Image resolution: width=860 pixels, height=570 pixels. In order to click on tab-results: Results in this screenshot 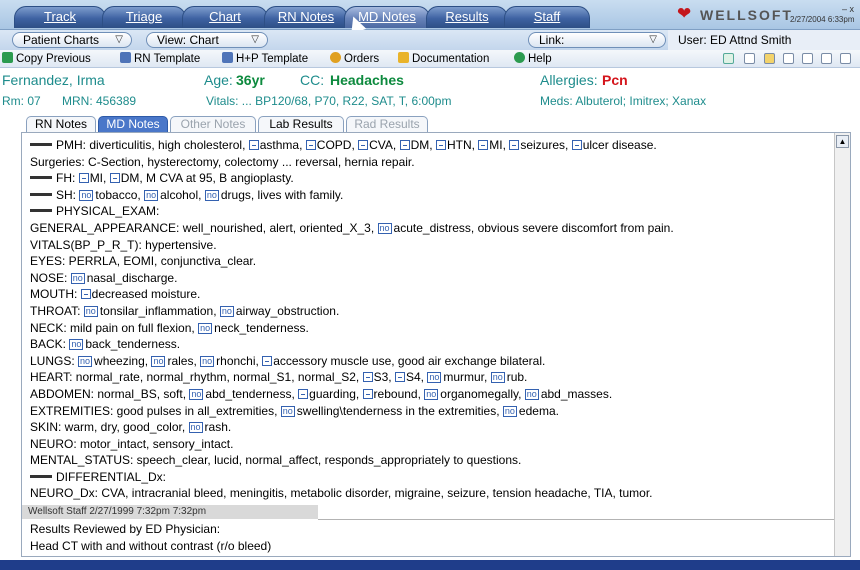, I will do `click(467, 17)`.